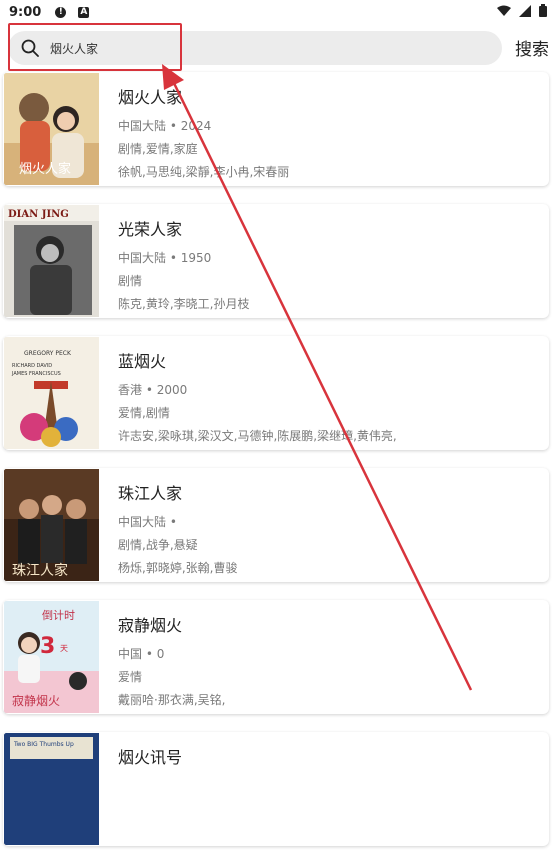 The image size is (557, 864). I want to click on result-genre: 剧情,战争,悬疑, so click(158, 545).